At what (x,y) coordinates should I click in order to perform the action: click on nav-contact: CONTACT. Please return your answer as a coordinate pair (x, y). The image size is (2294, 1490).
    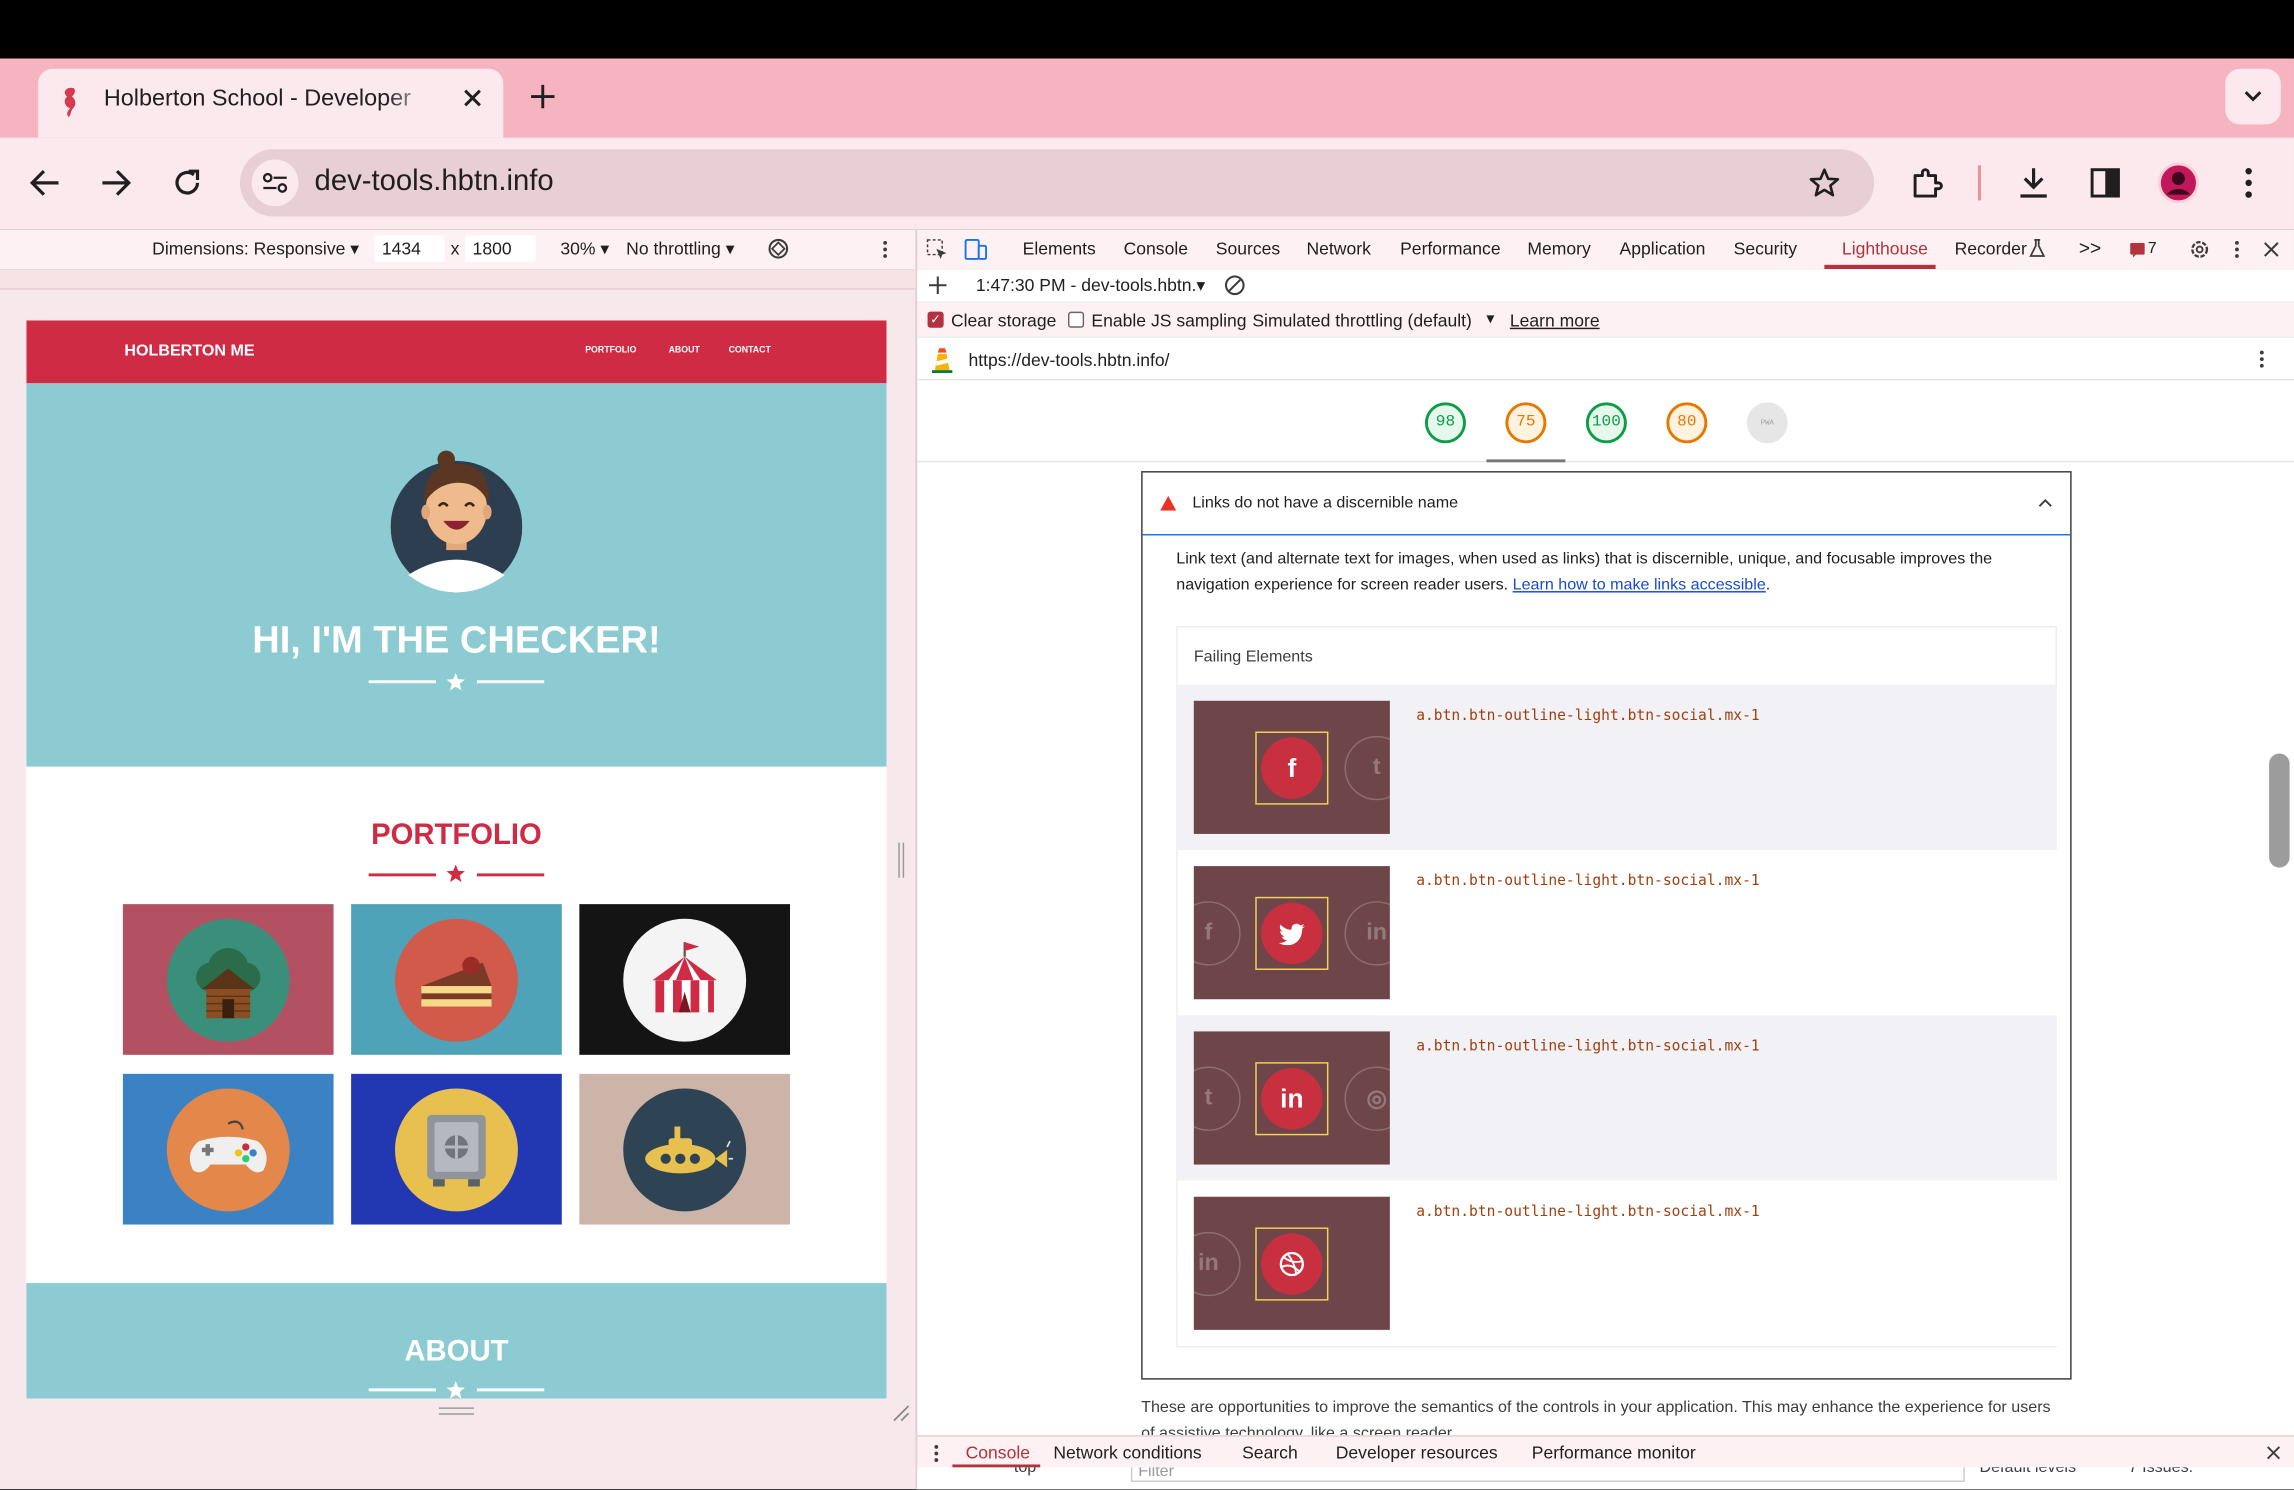
    Looking at the image, I should click on (750, 351).